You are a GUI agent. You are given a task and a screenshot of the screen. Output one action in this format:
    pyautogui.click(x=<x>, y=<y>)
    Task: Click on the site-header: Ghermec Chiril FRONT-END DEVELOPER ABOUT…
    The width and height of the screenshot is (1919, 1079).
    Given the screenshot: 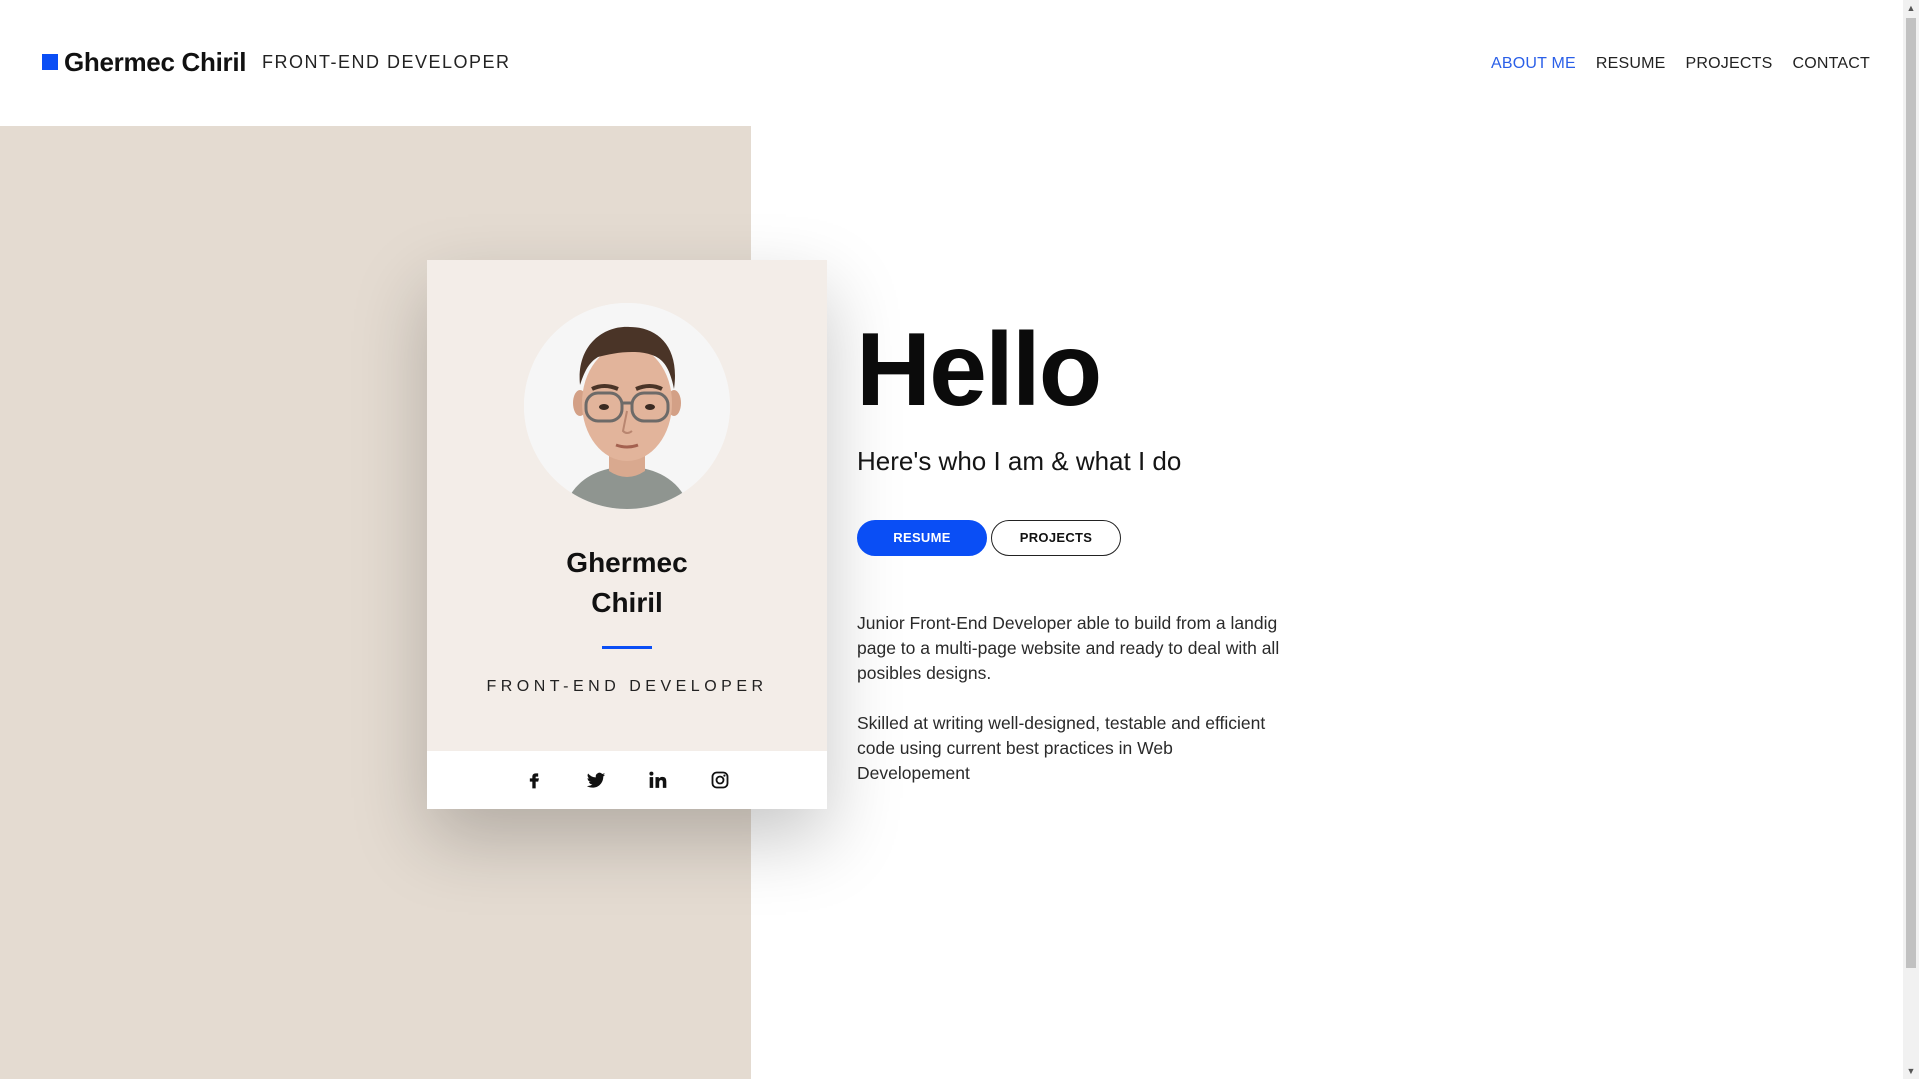 What is the action you would take?
    pyautogui.click(x=951, y=63)
    